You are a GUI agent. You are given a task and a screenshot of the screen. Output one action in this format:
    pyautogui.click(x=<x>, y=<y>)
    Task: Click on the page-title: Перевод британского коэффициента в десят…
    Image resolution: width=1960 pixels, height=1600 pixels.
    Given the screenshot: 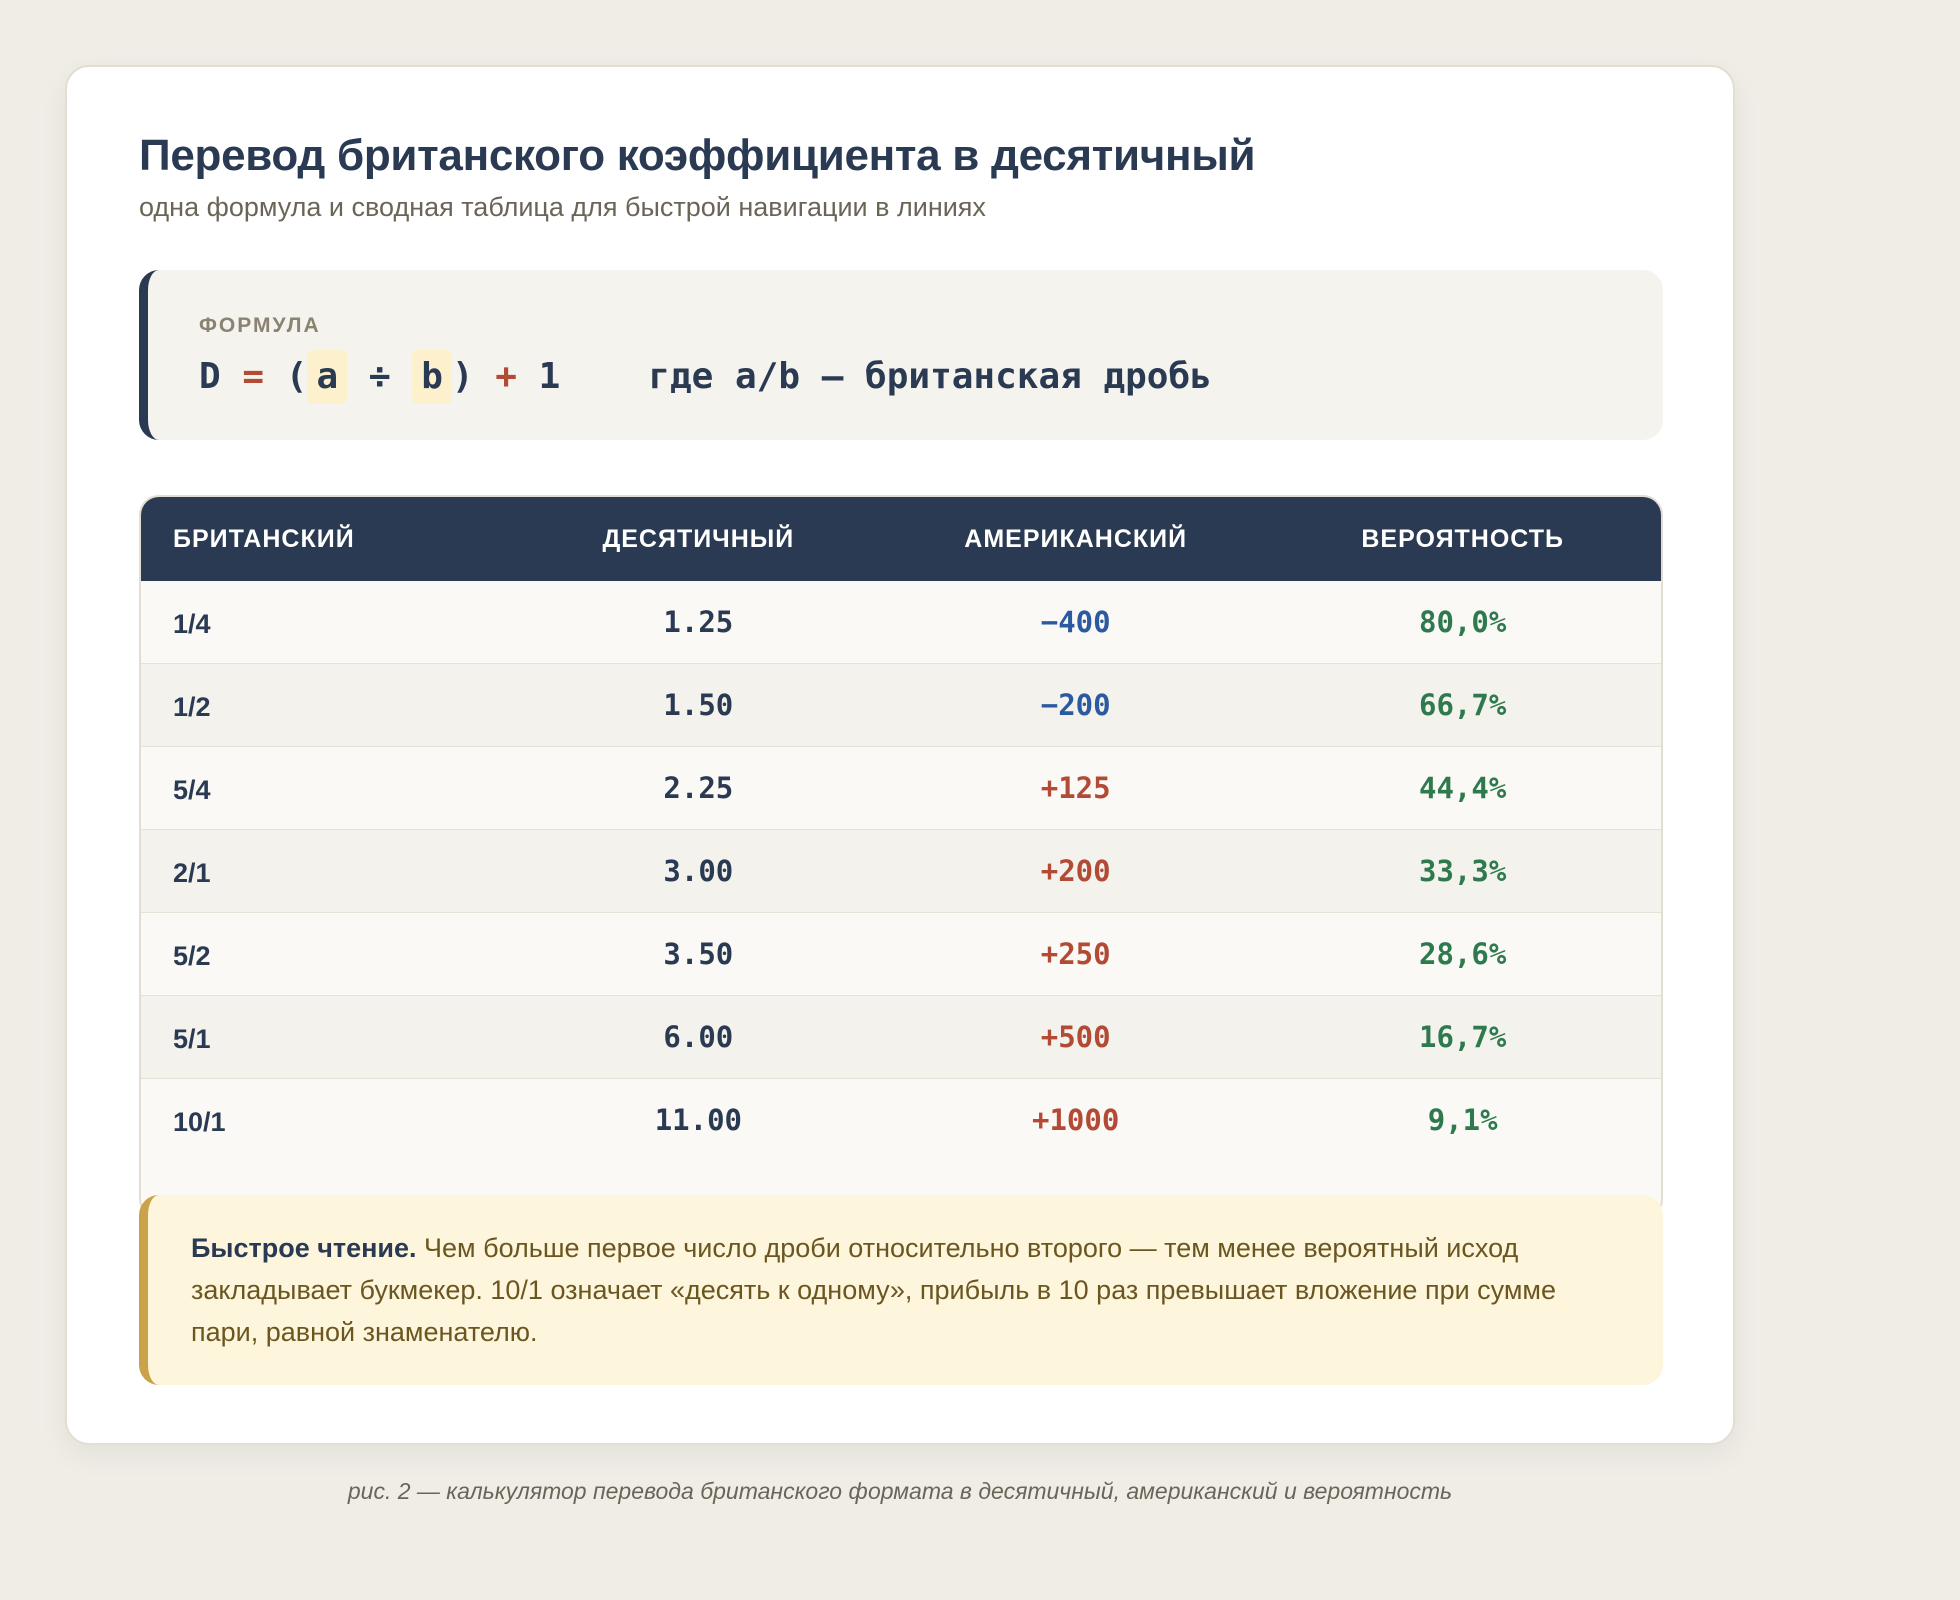 What is the action you would take?
    pyautogui.click(x=697, y=155)
    